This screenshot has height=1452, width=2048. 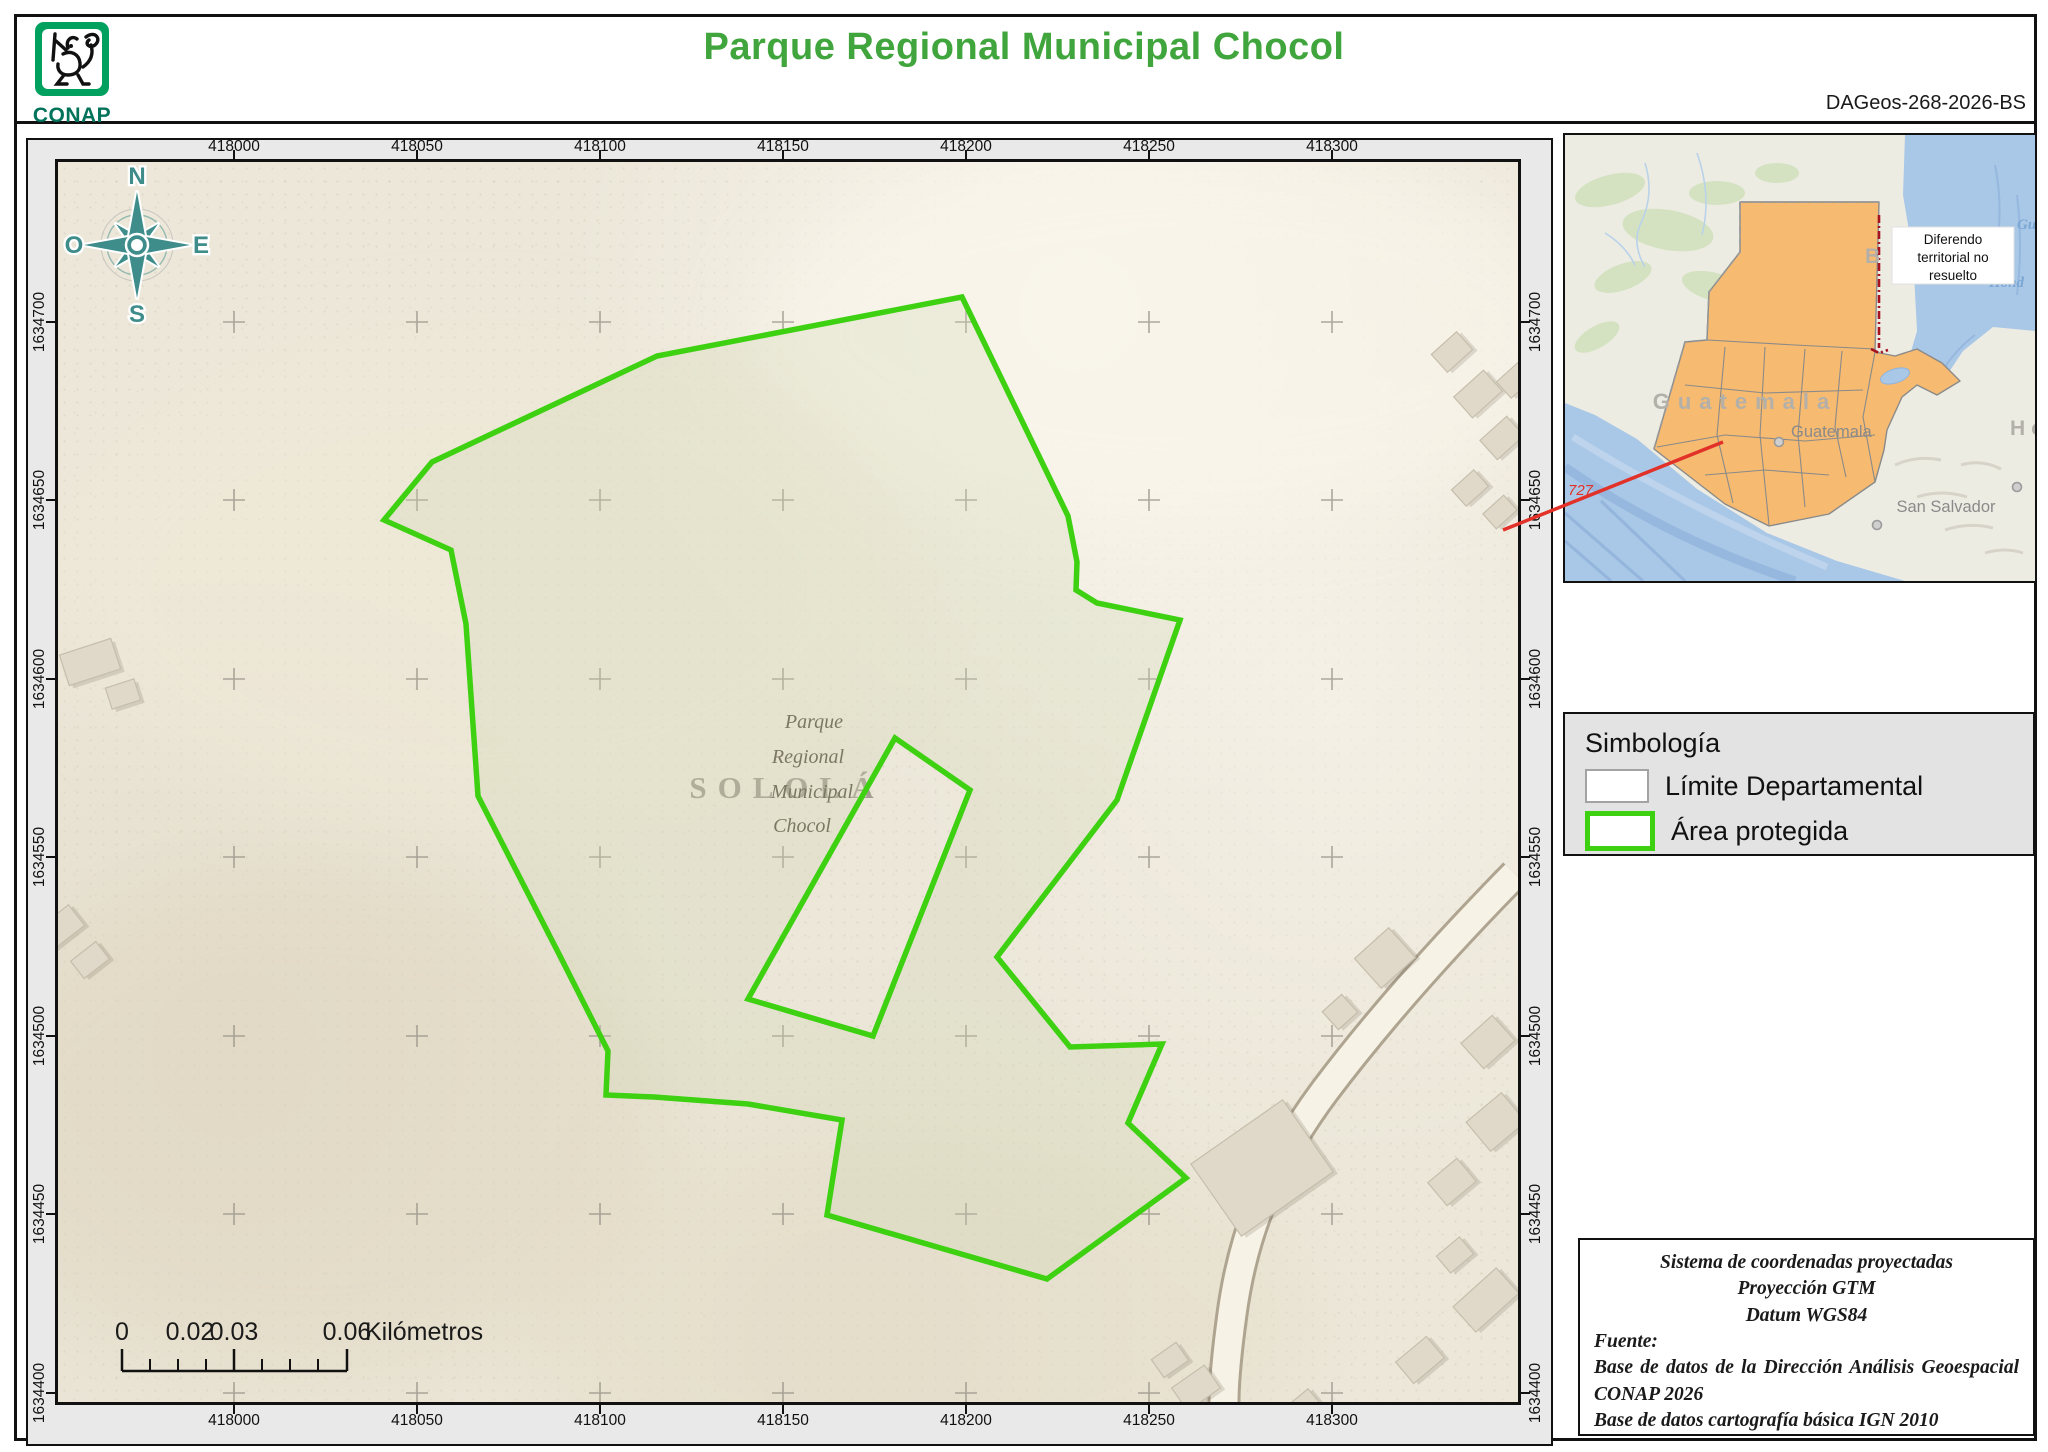 I want to click on departmental-swatch-icon, so click(x=1617, y=786).